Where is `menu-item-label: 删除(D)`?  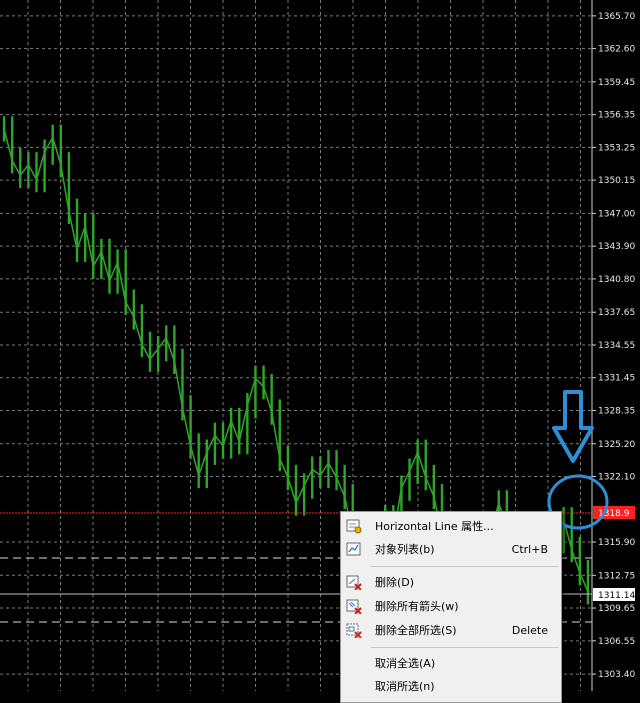 menu-item-label: 删除(D) is located at coordinates (395, 582).